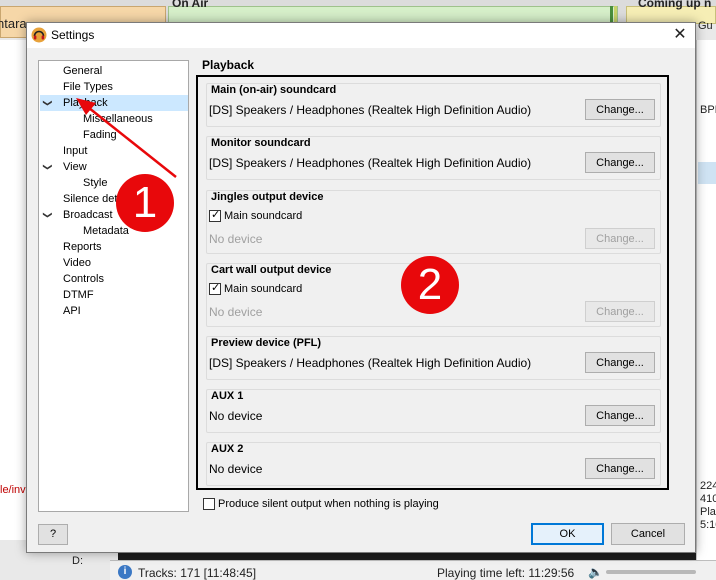 This screenshot has width=716, height=580. What do you see at coordinates (261, 143) in the screenshot?
I see `group-title: Monitor soundcard` at bounding box center [261, 143].